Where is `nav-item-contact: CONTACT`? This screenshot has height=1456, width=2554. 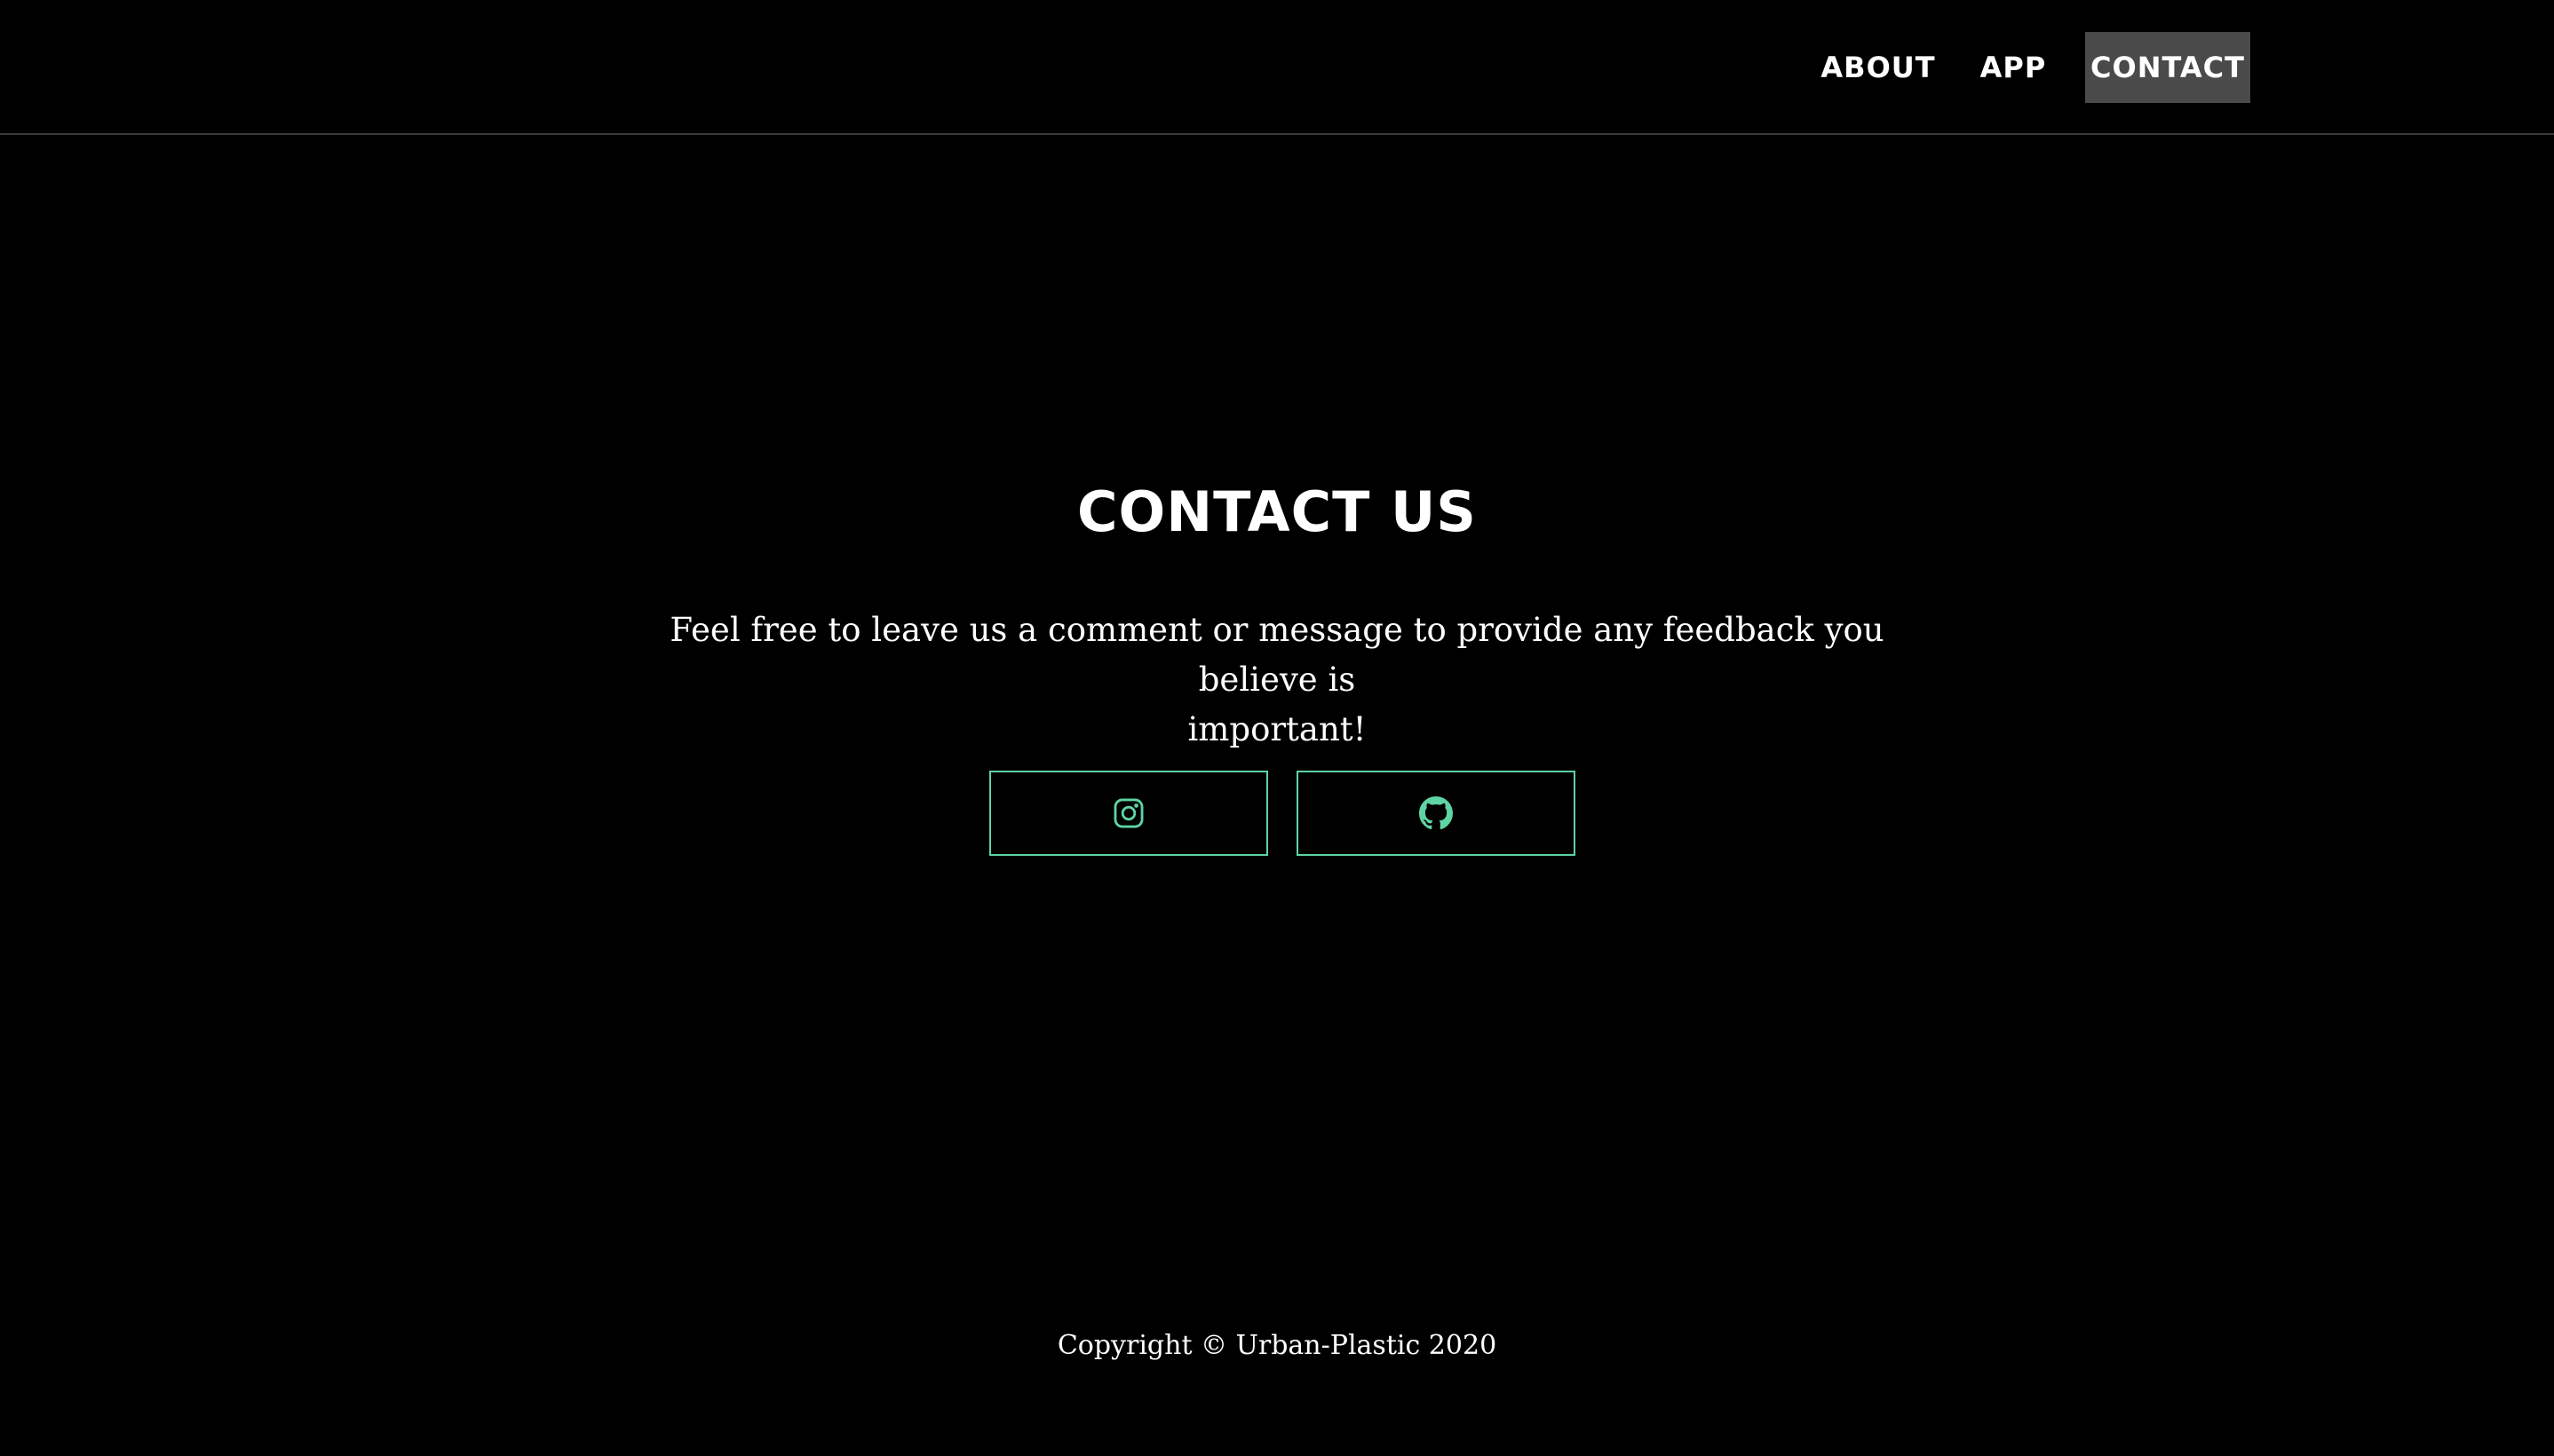 nav-item-contact: CONTACT is located at coordinates (2168, 67).